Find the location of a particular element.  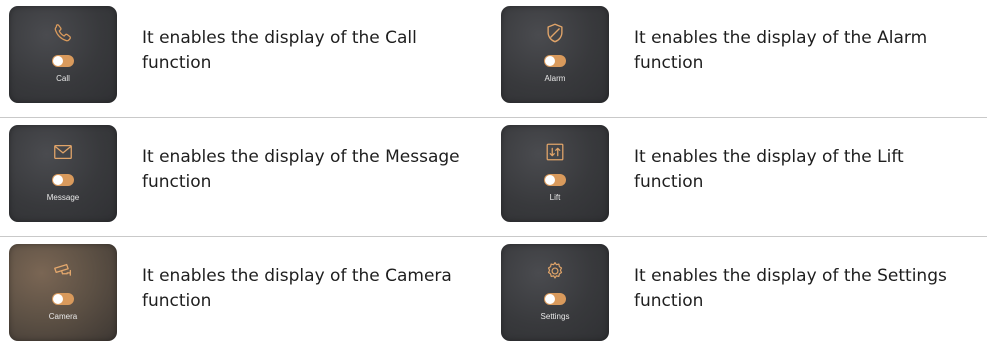

lift-icon is located at coordinates (555, 152).